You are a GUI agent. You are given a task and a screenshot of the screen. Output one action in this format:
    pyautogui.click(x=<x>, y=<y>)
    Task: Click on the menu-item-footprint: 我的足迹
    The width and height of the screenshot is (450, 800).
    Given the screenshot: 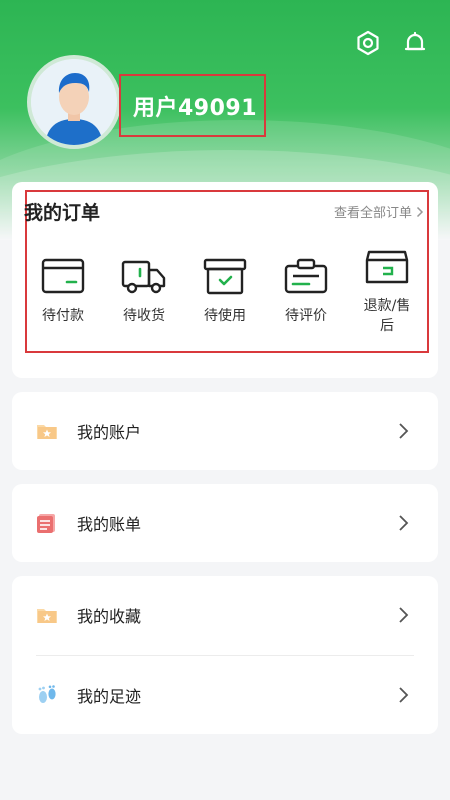 What is the action you would take?
    pyautogui.click(x=225, y=695)
    